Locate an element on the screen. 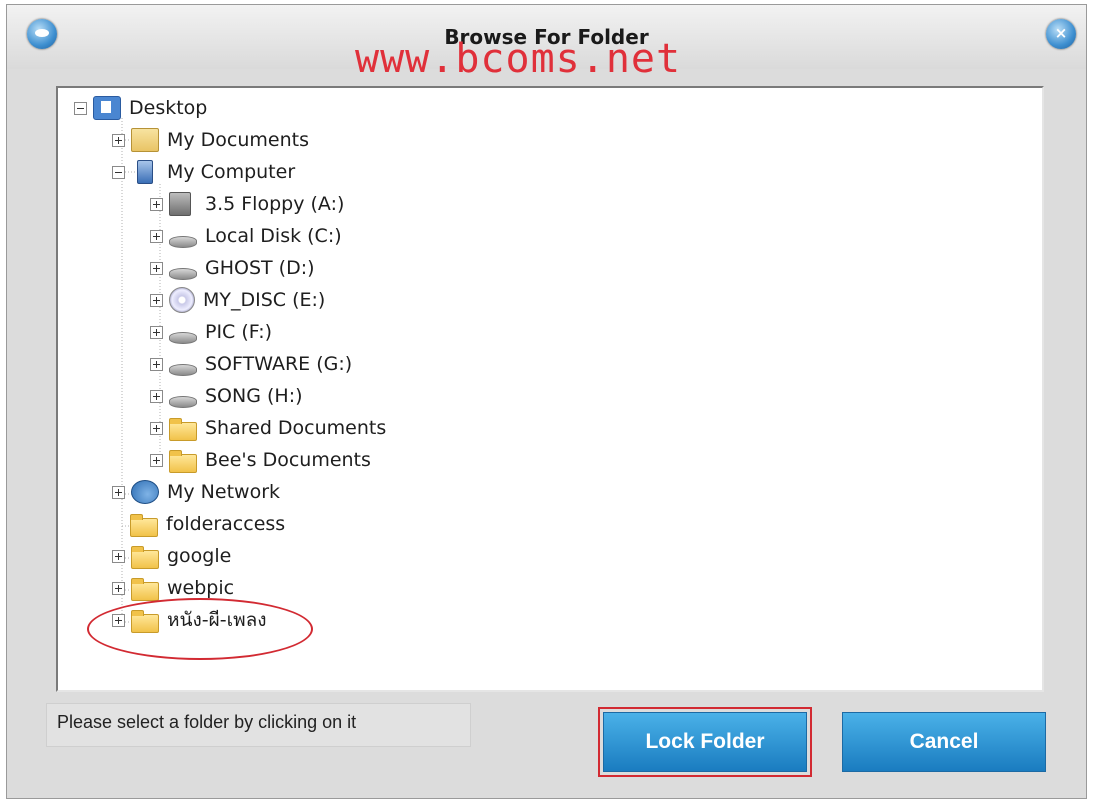 This screenshot has width=1093, height=803. tree-item: Bee's Documents is located at coordinates (260, 460).